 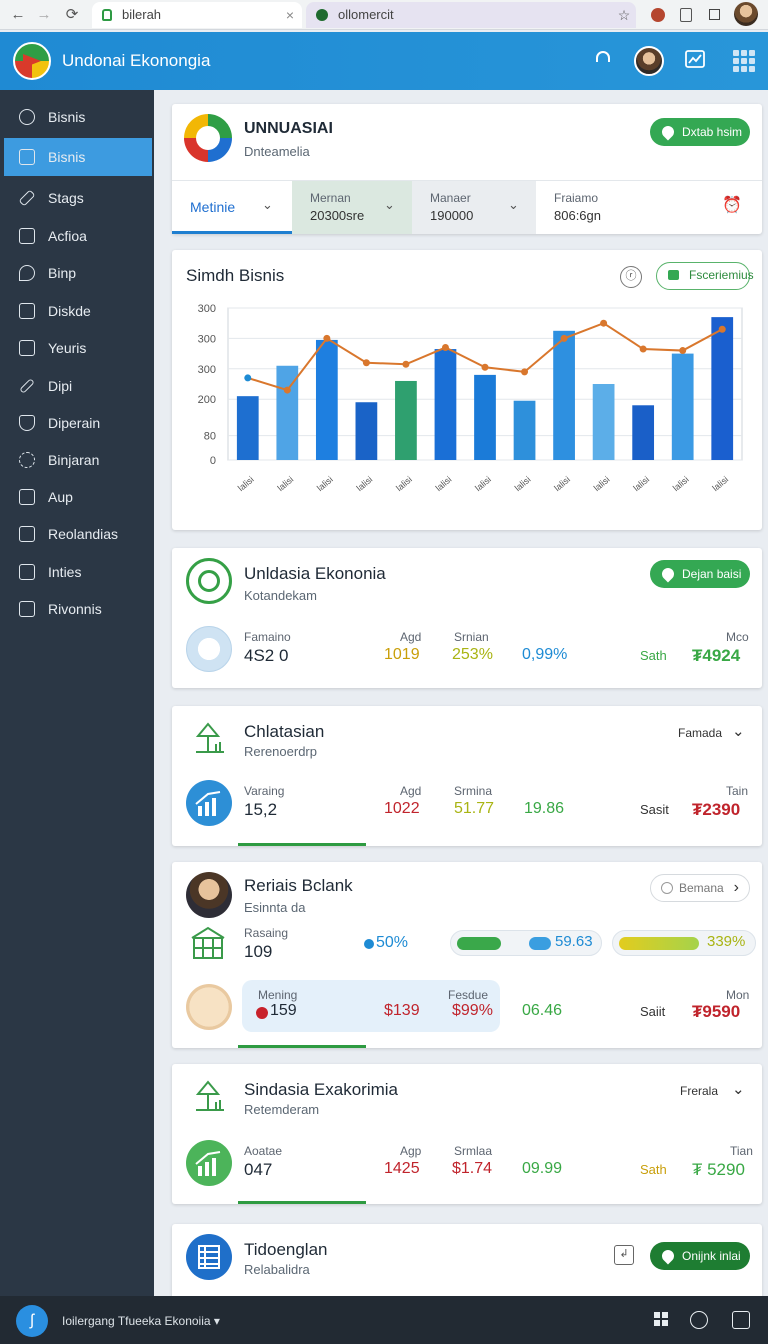 What do you see at coordinates (544, 808) in the screenshot?
I see `stat-value: 19.86` at bounding box center [544, 808].